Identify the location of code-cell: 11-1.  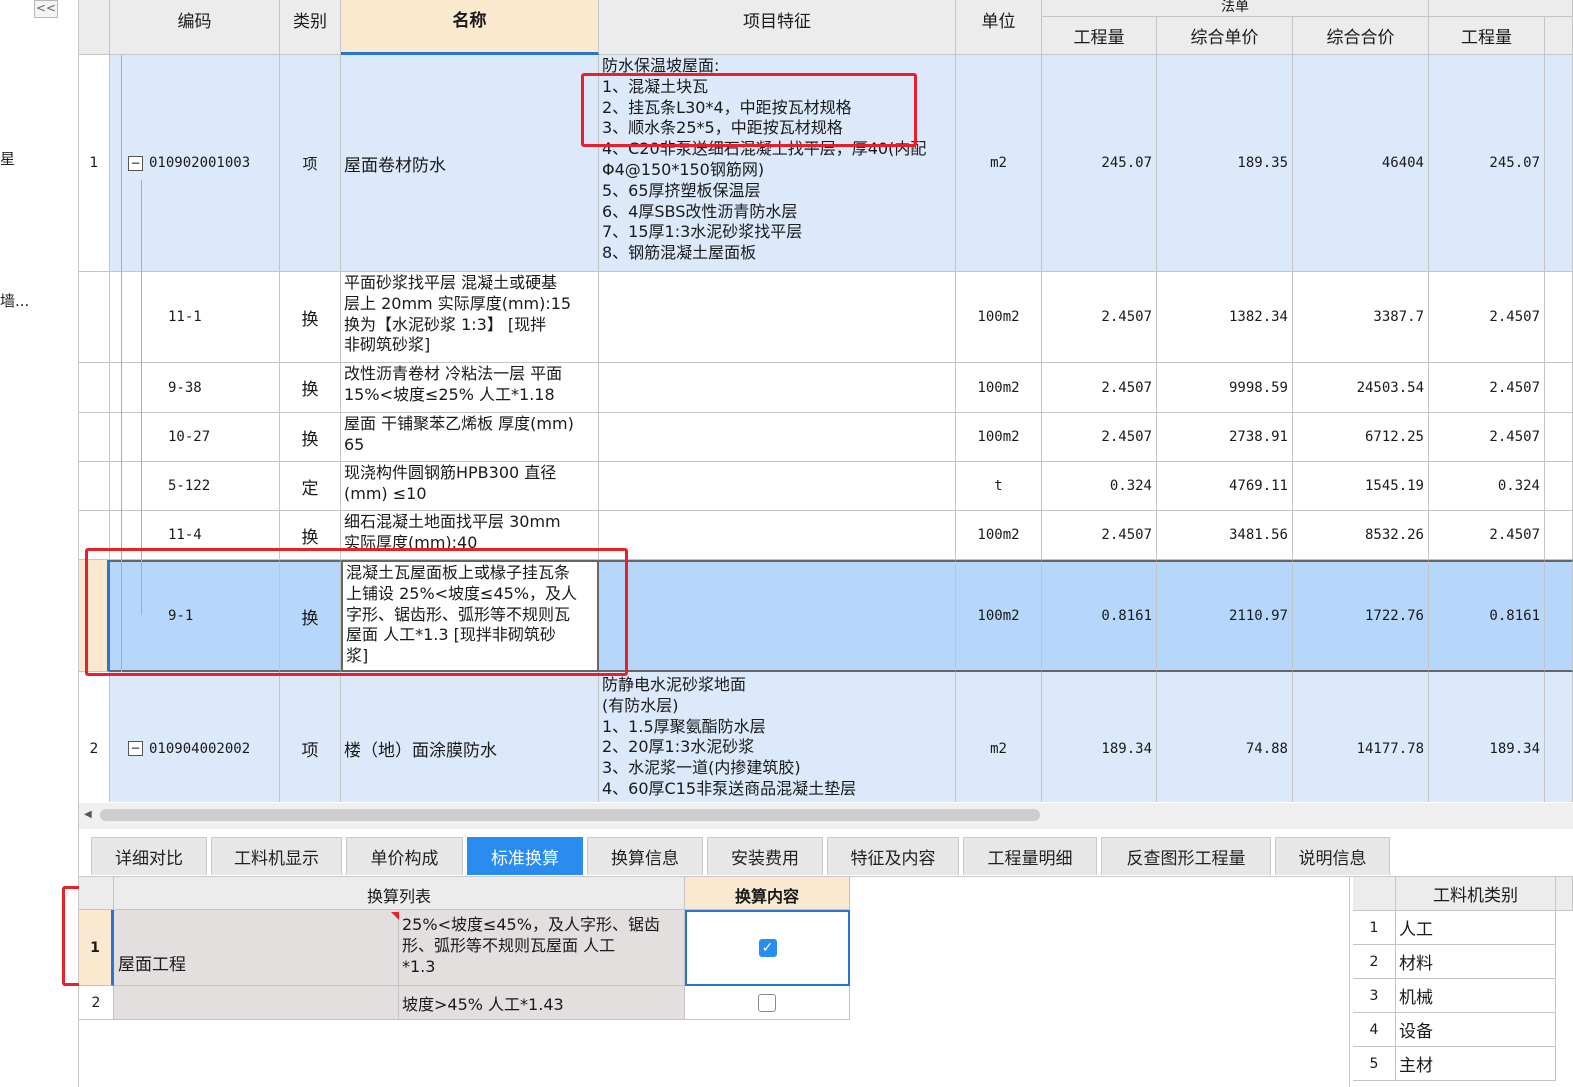
(195, 317).